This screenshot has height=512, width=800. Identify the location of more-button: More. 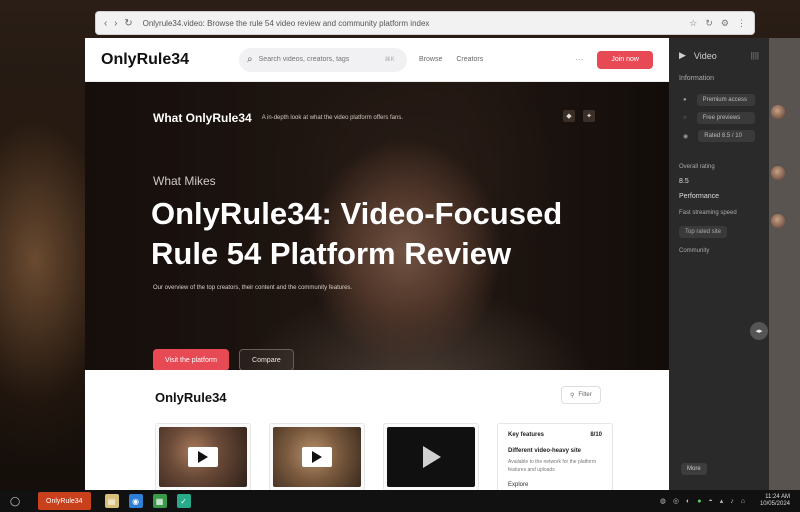
(694, 469).